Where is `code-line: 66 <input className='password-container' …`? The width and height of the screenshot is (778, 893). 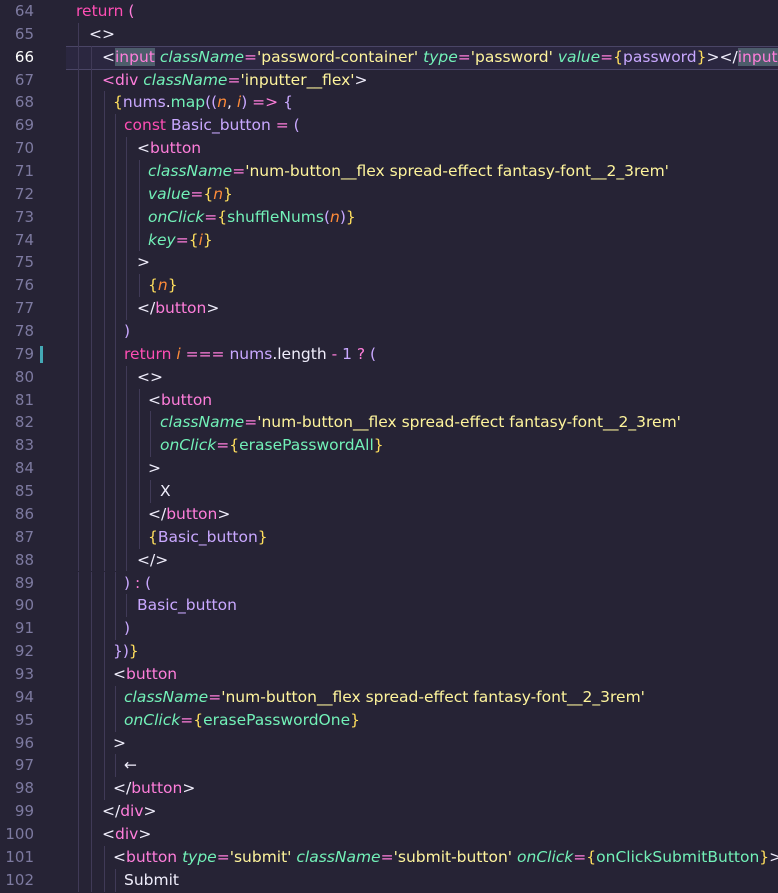
code-line: 66 <input className='password-container' … is located at coordinates (389, 57).